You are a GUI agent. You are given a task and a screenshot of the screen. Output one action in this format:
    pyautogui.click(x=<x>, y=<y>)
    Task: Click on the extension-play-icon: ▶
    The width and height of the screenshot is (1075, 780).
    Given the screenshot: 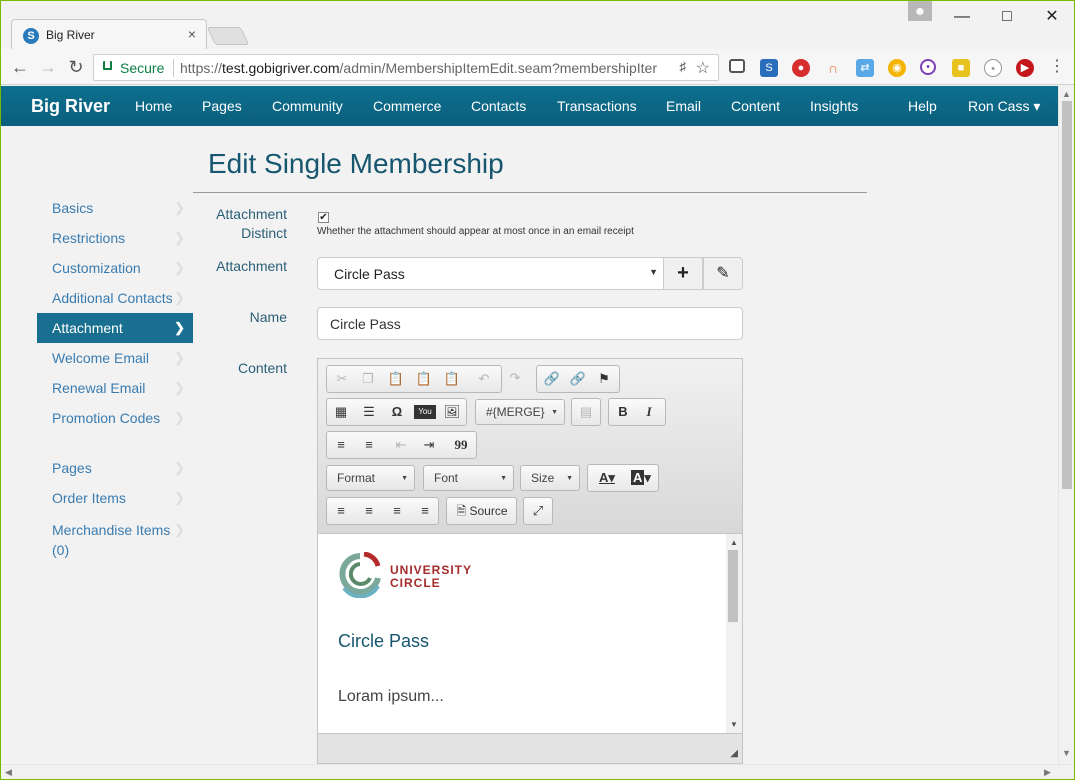 What is the action you would take?
    pyautogui.click(x=1025, y=68)
    